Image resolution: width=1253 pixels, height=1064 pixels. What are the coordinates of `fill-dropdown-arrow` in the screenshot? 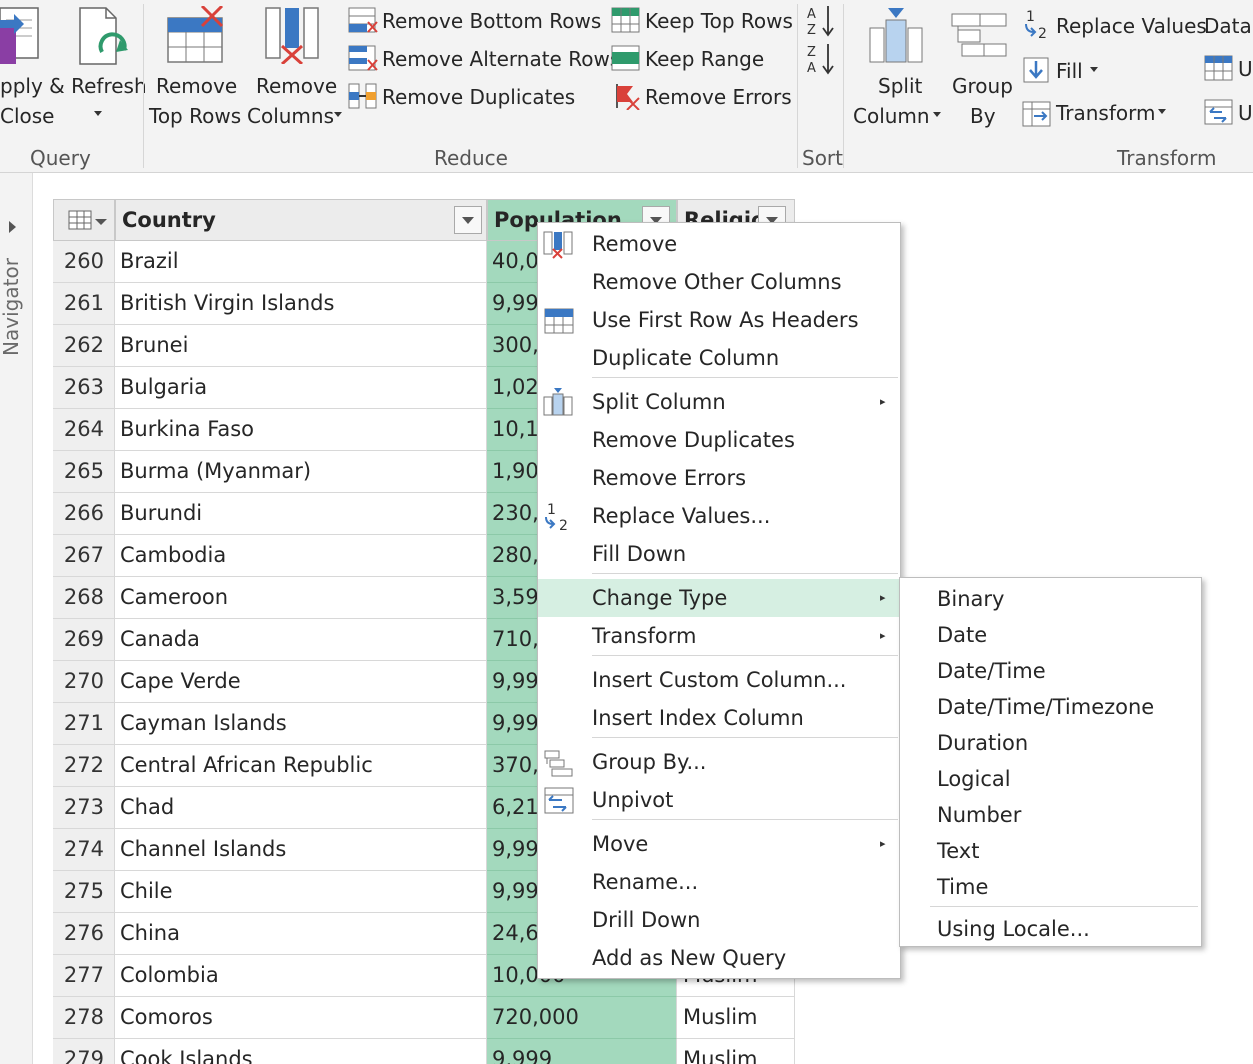 It's located at (1094, 69).